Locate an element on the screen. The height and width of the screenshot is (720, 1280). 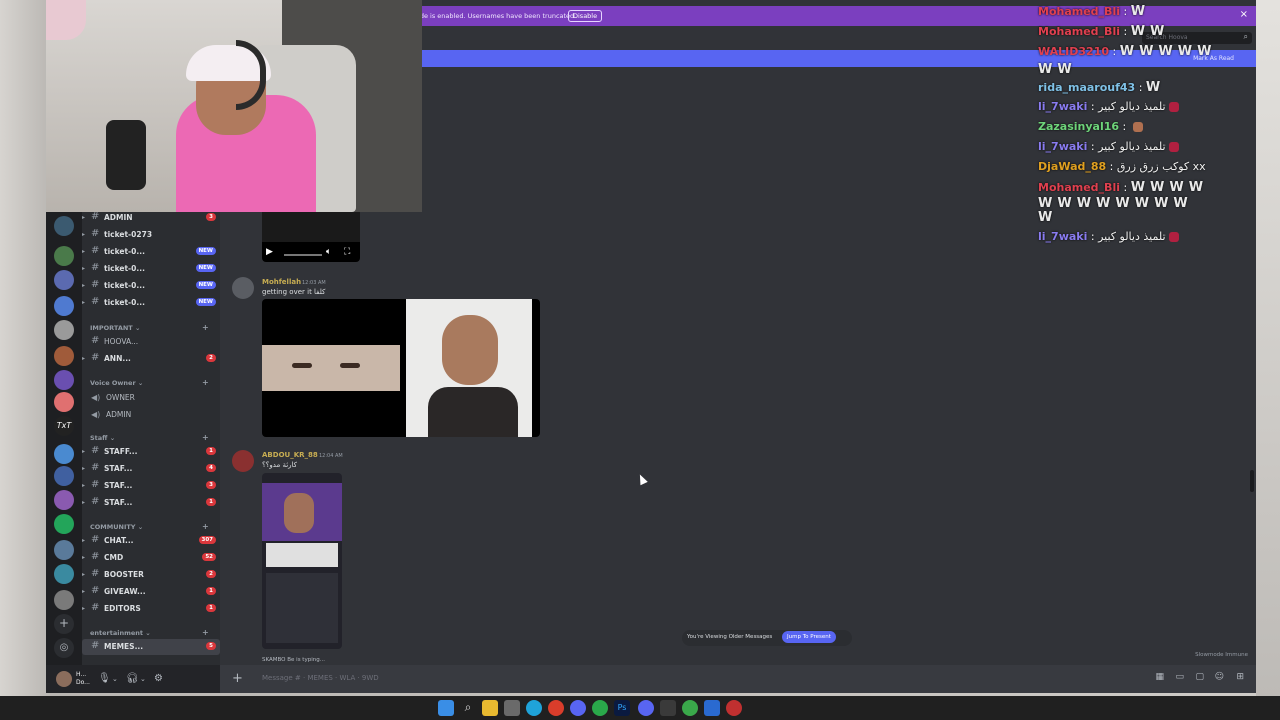
overlay-username: li_7waki is located at coordinates (1063, 146).